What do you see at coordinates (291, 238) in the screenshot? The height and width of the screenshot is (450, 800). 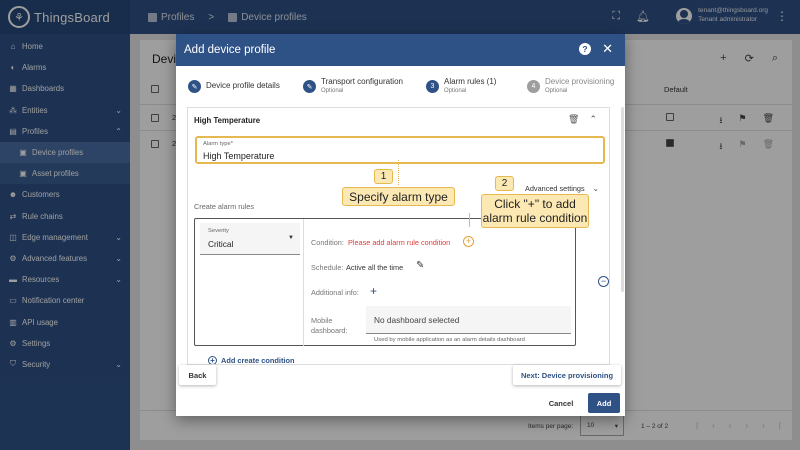 I see `dropdown-arrow-icon: ▼` at bounding box center [291, 238].